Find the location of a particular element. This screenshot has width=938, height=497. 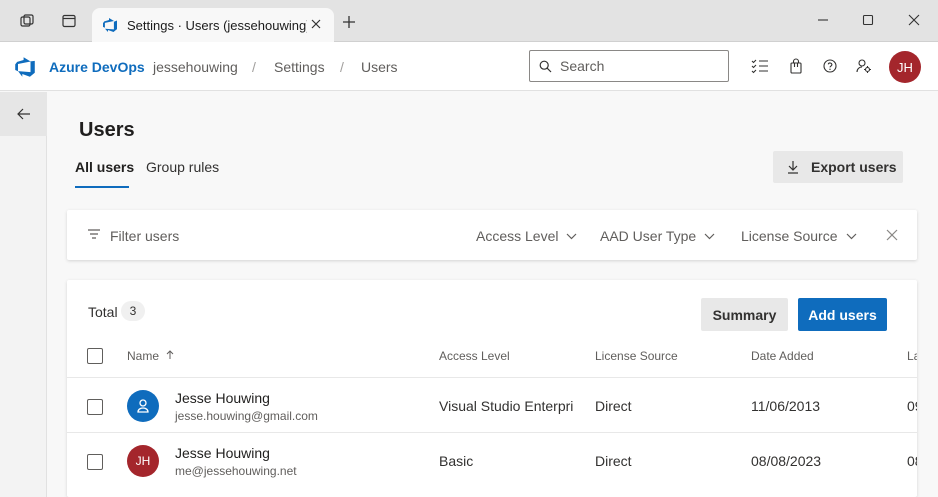

azure-devops-logo-icon is located at coordinates (25, 67).